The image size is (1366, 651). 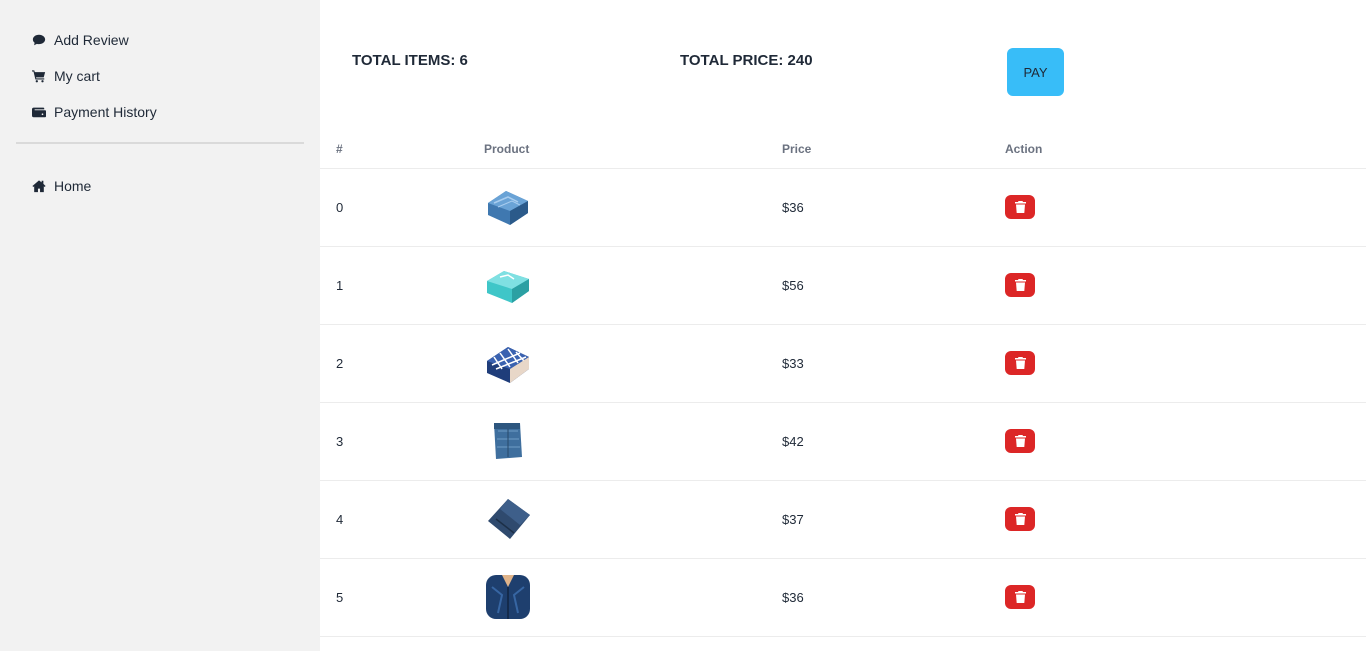 I want to click on sidebar-secondary-nav: Home, so click(x=160, y=174).